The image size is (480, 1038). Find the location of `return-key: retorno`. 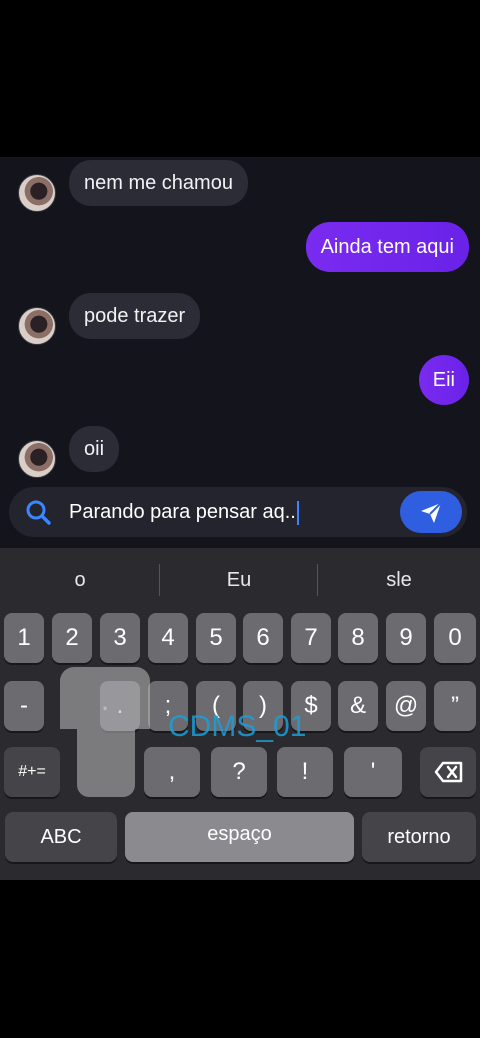

return-key: retorno is located at coordinates (419, 837).